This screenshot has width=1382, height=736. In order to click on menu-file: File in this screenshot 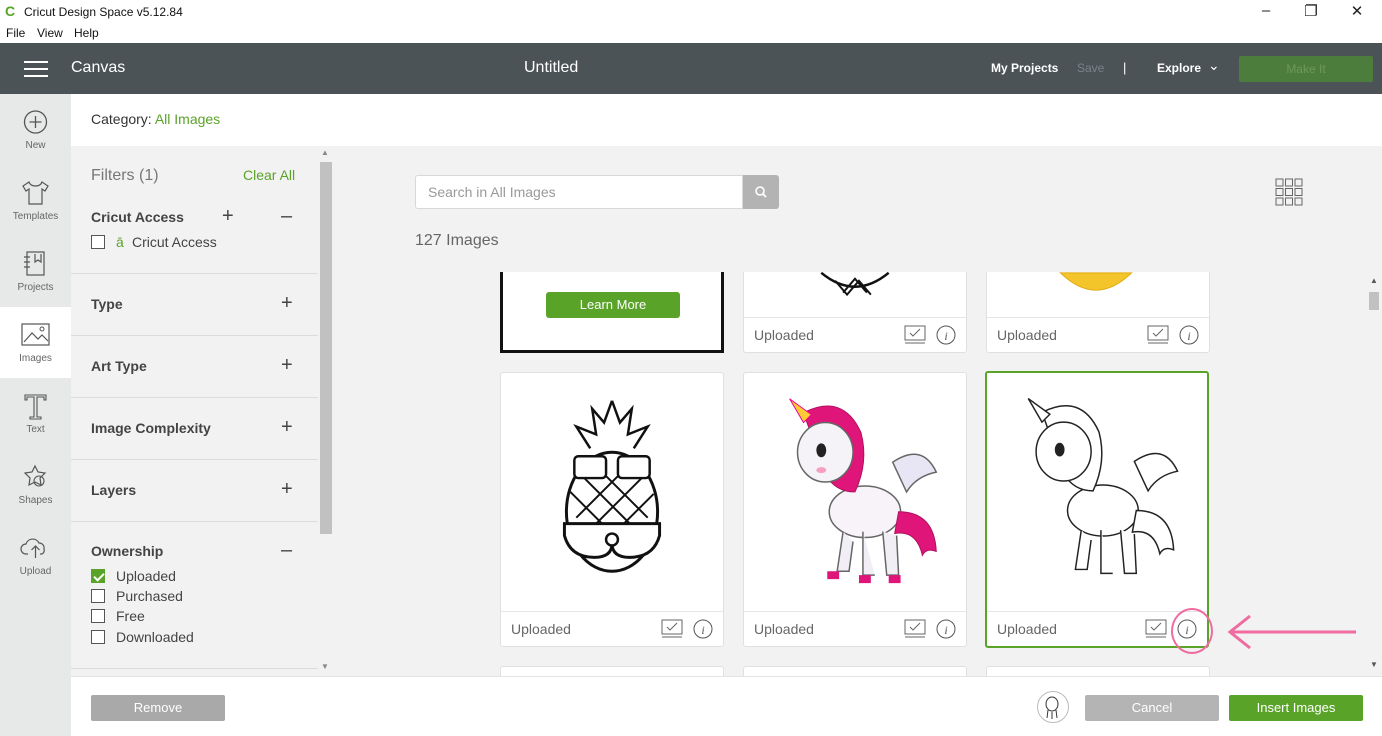, I will do `click(15, 33)`.